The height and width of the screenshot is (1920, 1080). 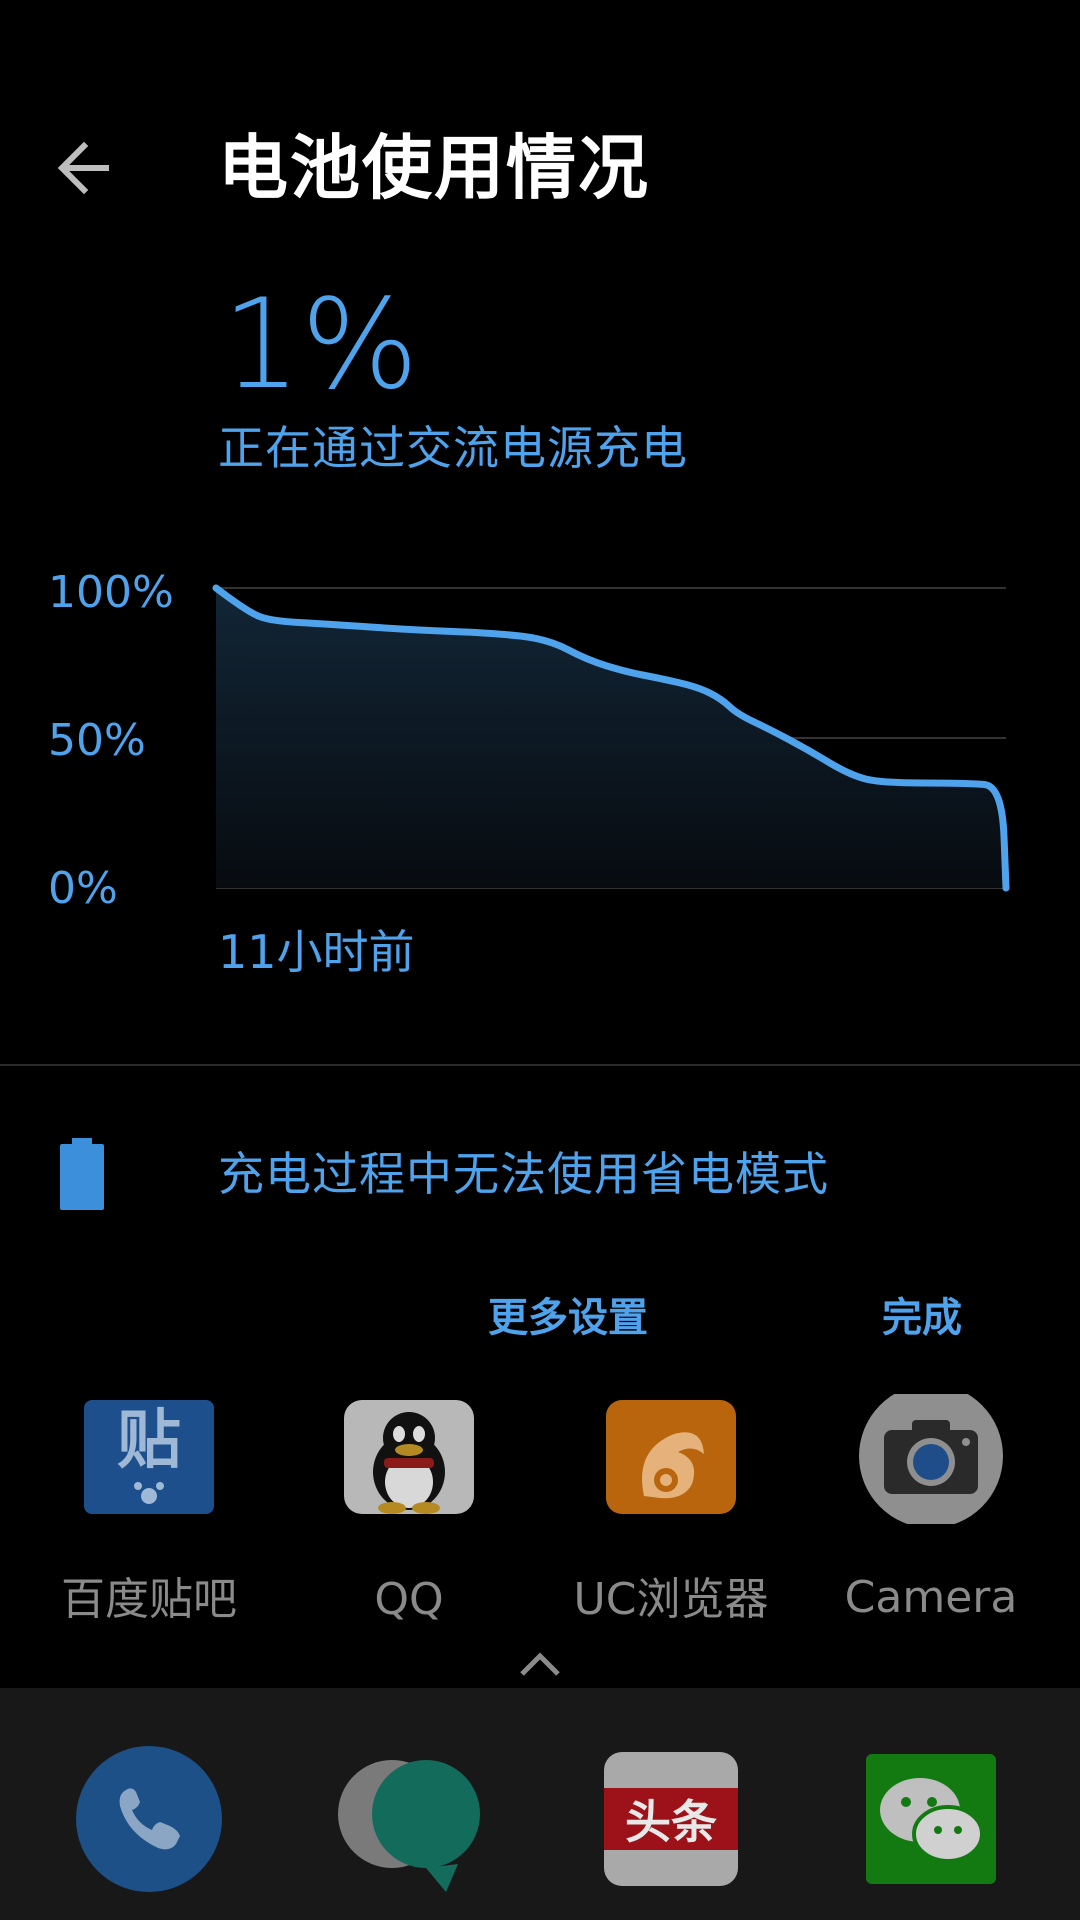 I want to click on uc-browser-icon, so click(x=671, y=1457).